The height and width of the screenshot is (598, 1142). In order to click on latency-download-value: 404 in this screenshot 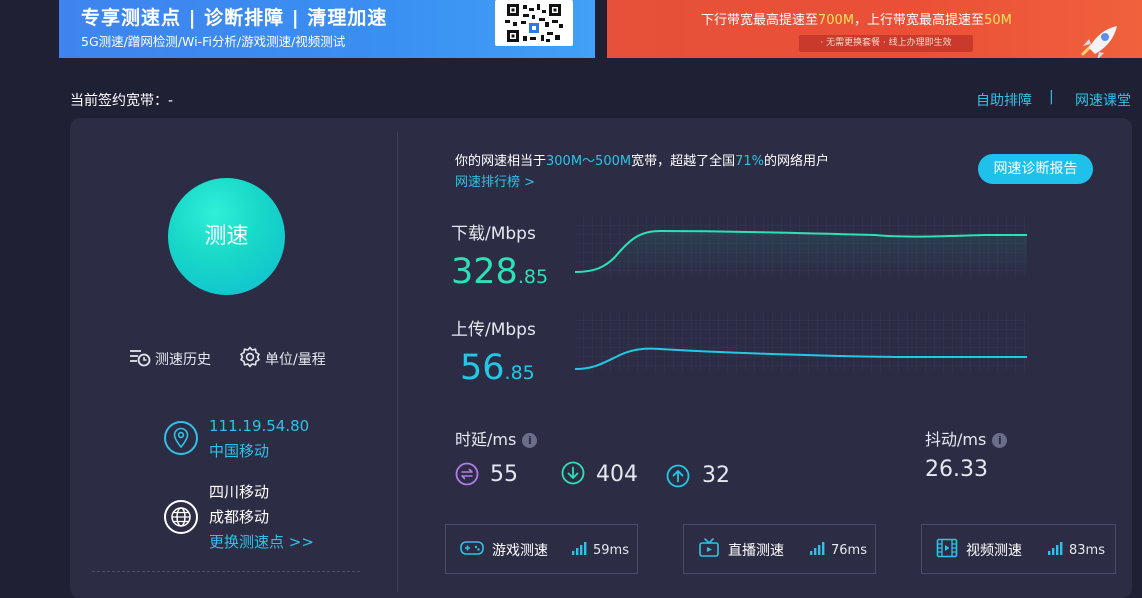, I will do `click(617, 474)`.